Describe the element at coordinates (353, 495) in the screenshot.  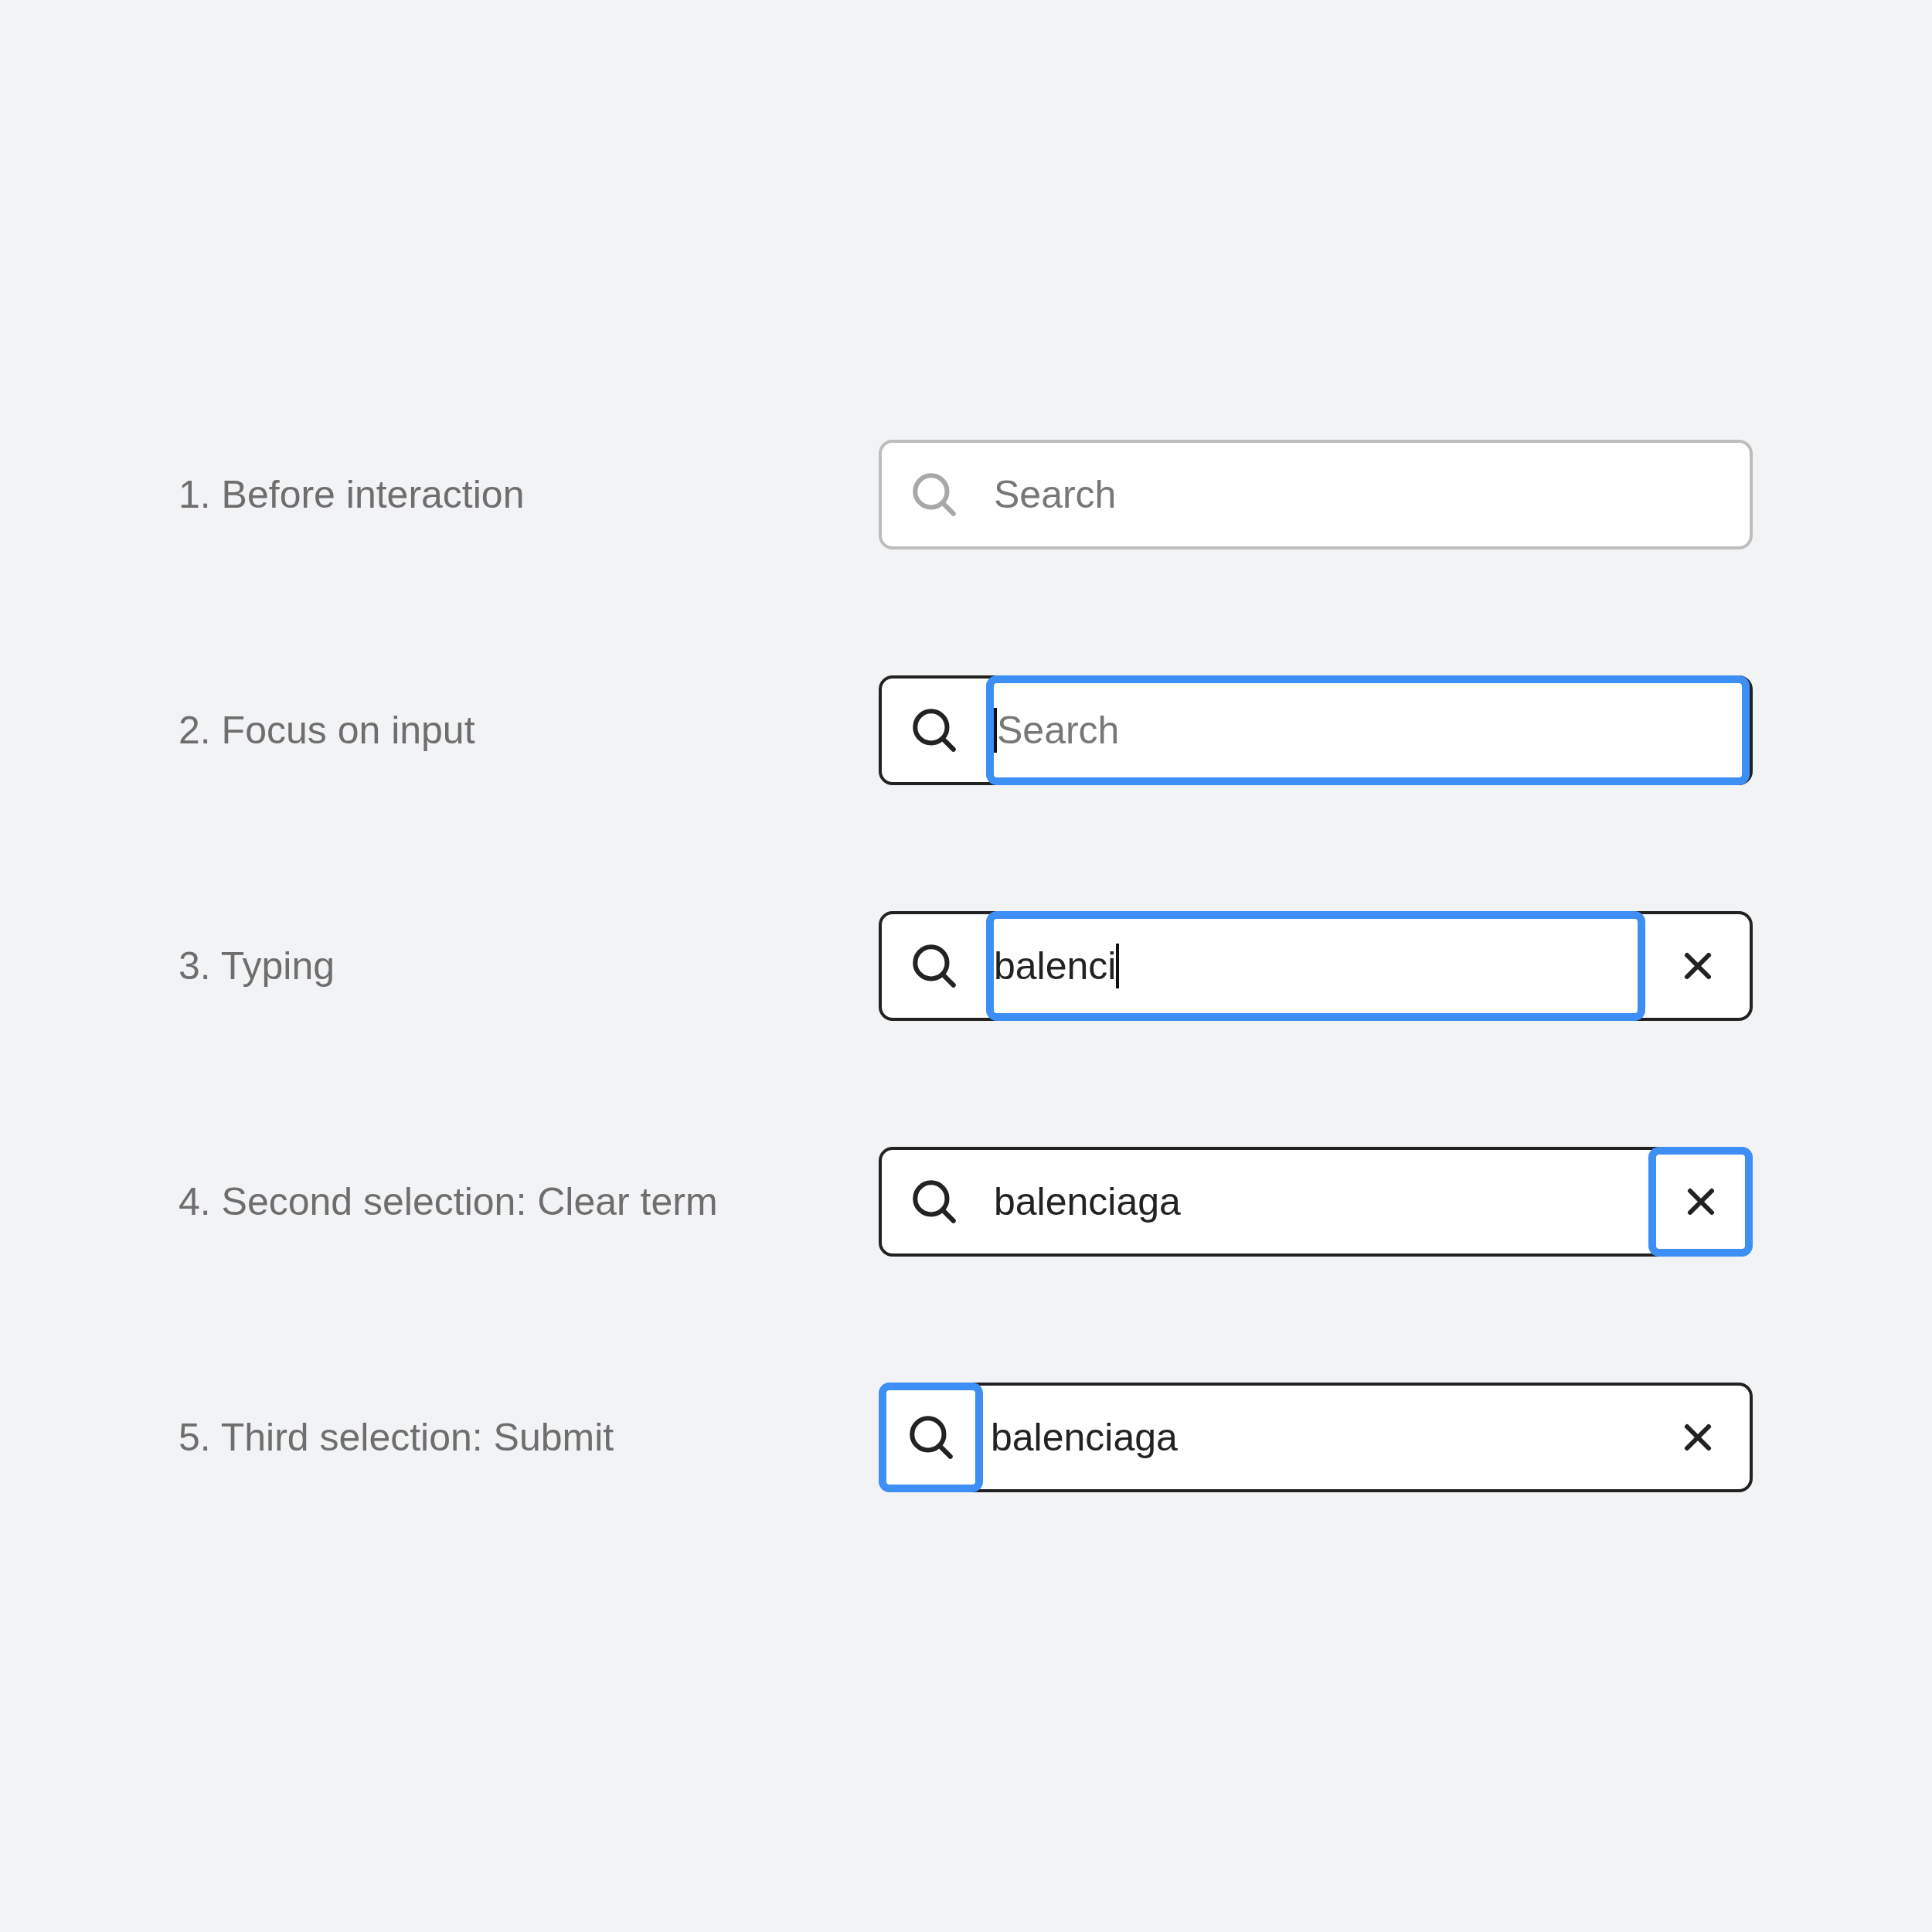
I see `step-label: 1. Before interaction` at that location.